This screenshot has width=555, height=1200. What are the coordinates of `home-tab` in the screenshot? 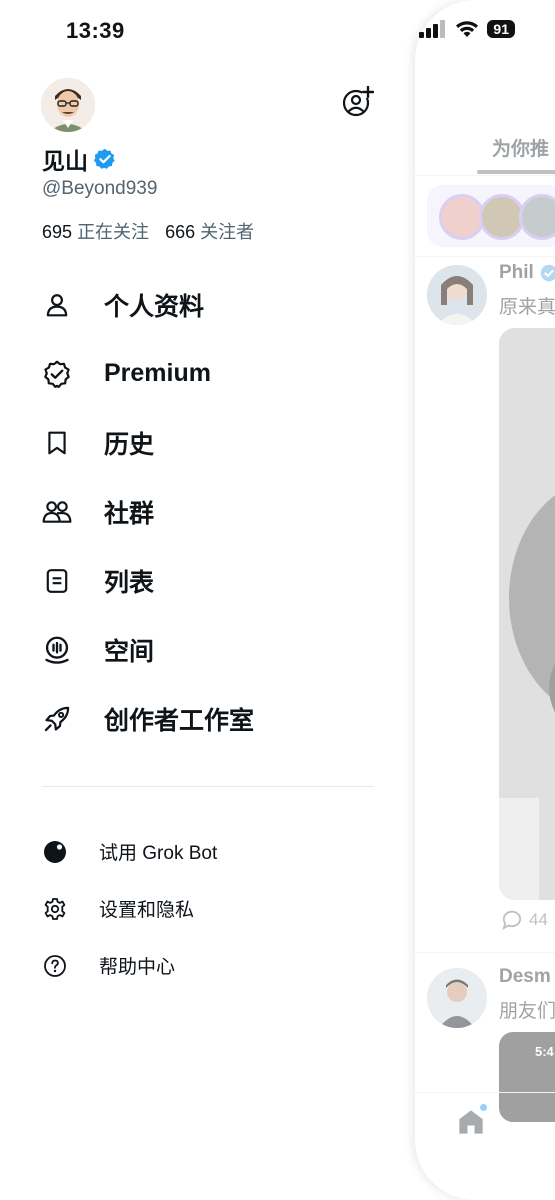 It's located at (471, 1124).